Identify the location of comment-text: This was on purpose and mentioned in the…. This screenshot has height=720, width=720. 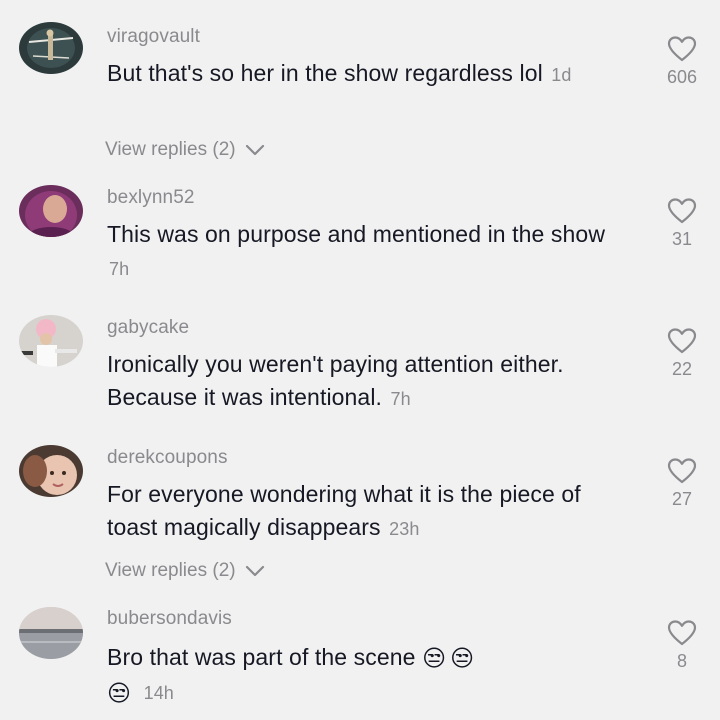
(367, 252).